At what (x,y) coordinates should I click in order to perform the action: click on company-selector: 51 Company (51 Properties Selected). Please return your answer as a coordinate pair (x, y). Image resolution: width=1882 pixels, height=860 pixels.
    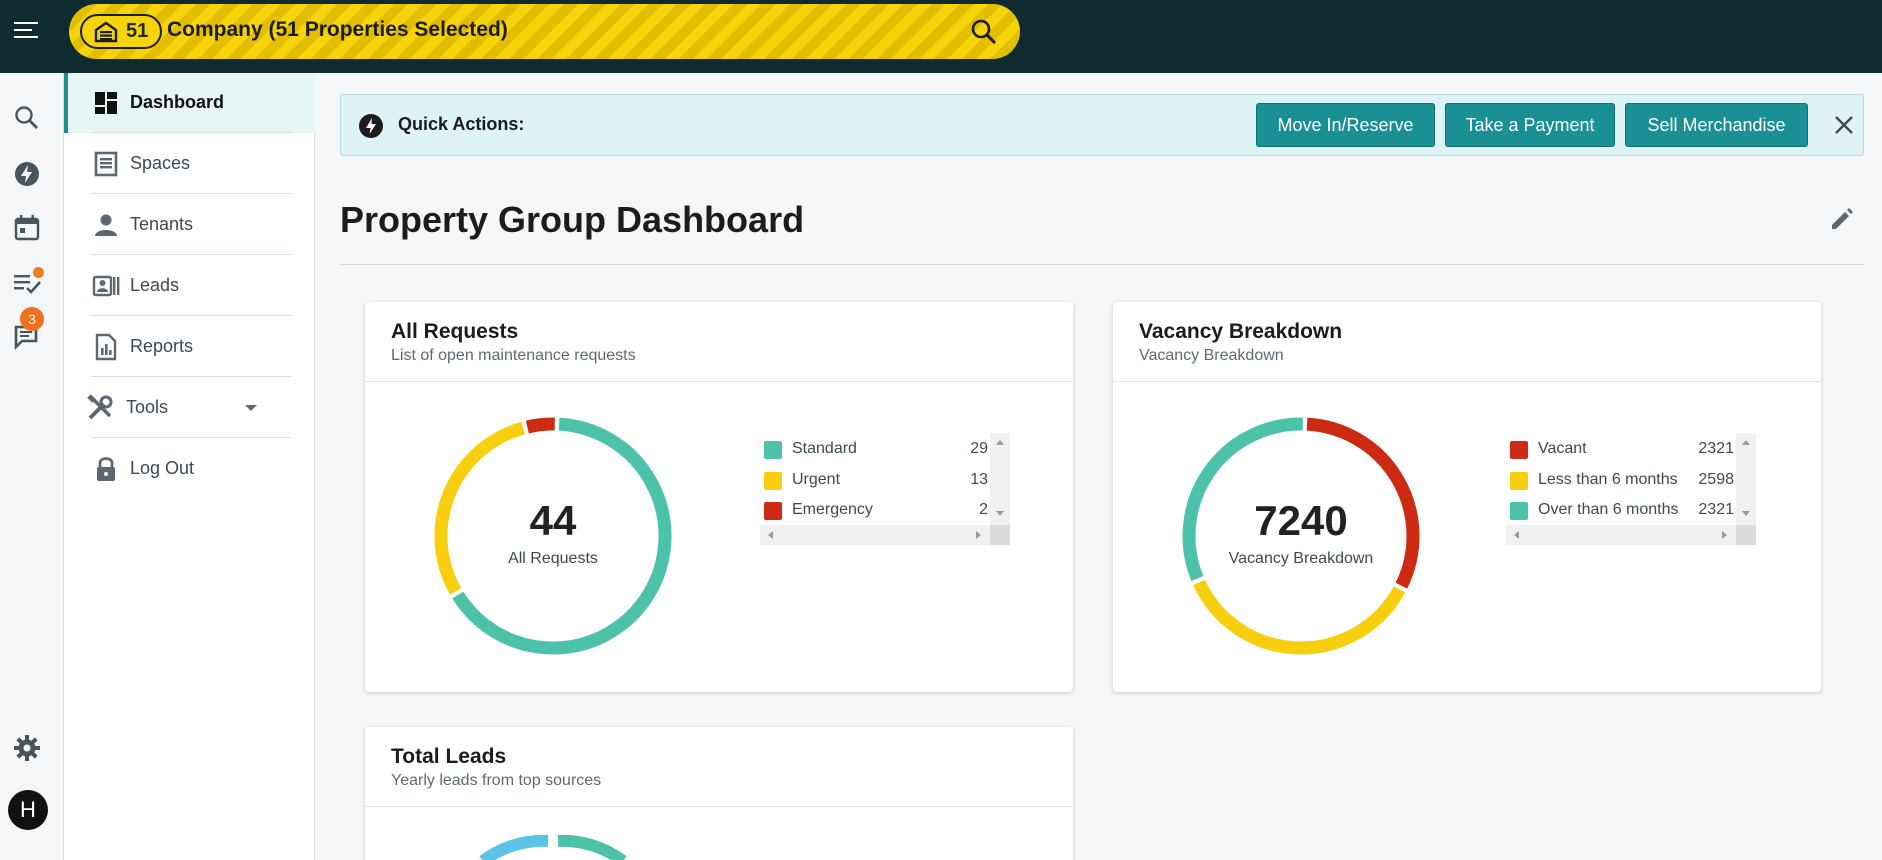
    Looking at the image, I should click on (544, 31).